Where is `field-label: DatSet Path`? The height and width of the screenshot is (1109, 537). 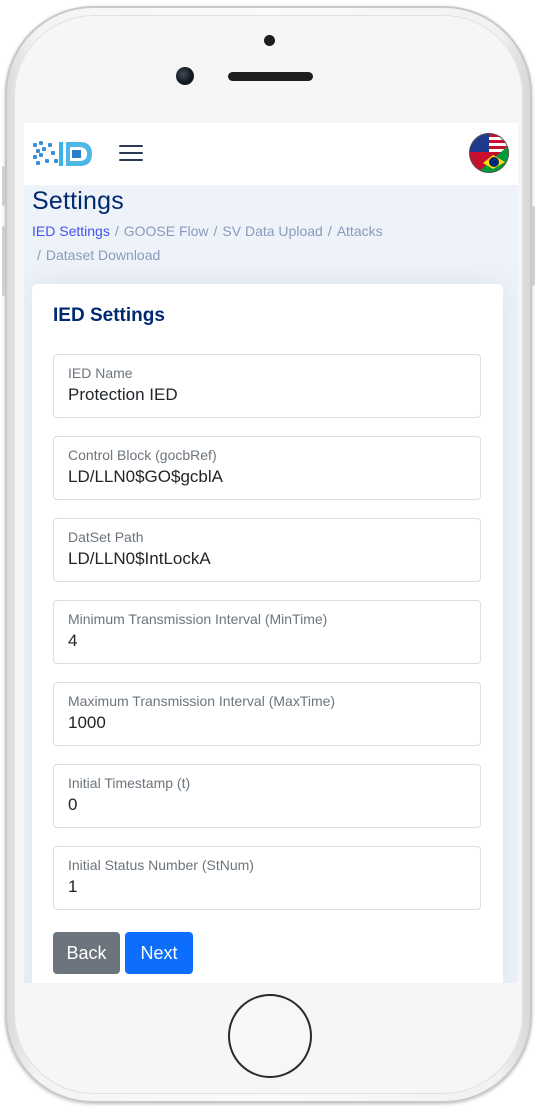
field-label: DatSet Path is located at coordinates (106, 537).